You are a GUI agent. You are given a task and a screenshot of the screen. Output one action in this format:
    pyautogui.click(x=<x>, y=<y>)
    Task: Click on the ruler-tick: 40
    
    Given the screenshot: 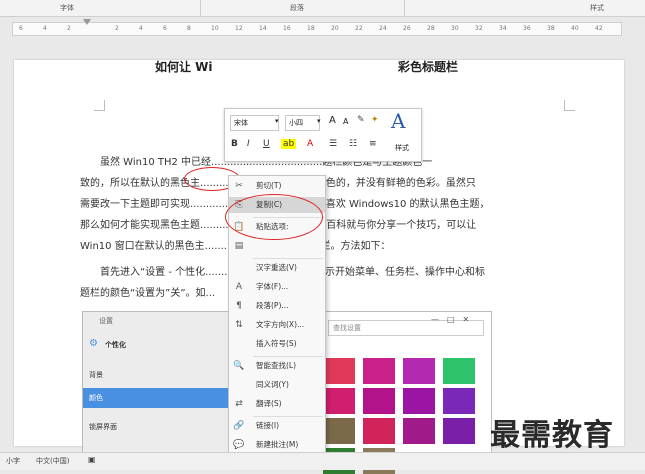 What is the action you would take?
    pyautogui.click(x=575, y=28)
    